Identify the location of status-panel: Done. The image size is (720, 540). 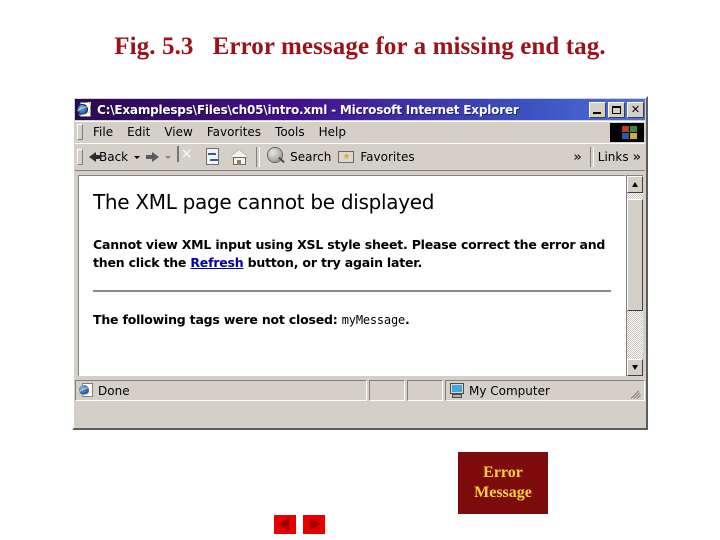
(221, 390).